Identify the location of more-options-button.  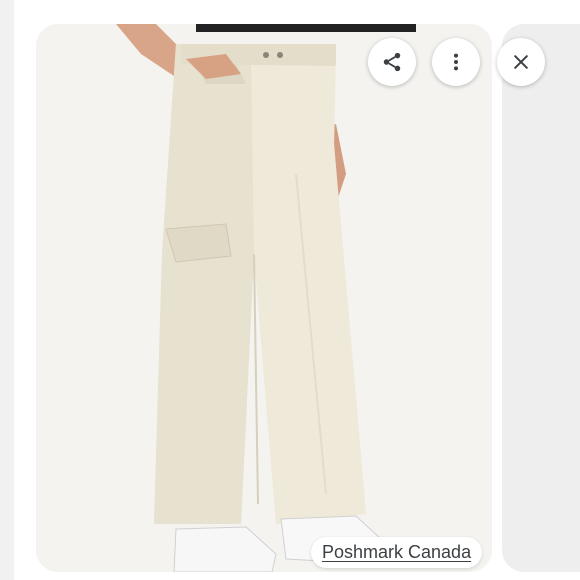
(456, 62).